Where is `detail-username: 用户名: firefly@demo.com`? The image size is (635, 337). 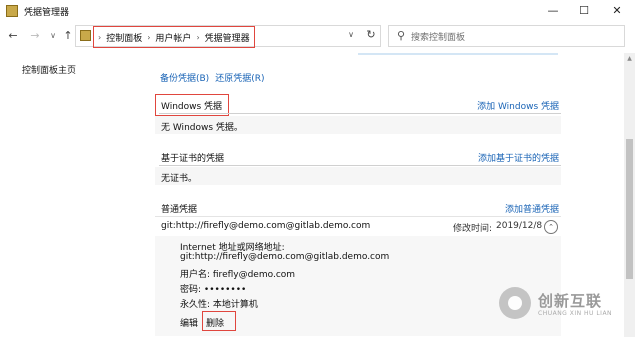
detail-username: 用户名: firefly@demo.com is located at coordinates (238, 275).